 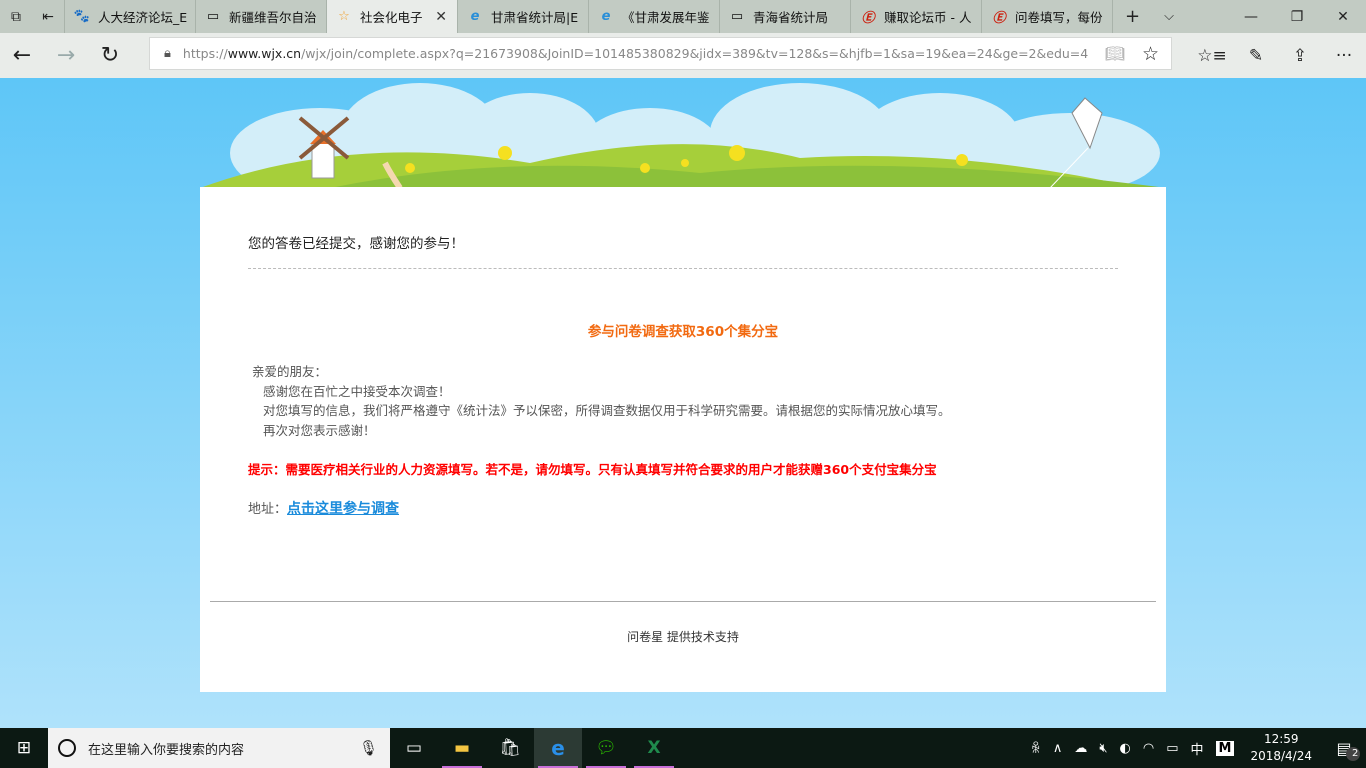 I want to click on clock: 12:59 2018/4/24, so click(x=1281, y=748).